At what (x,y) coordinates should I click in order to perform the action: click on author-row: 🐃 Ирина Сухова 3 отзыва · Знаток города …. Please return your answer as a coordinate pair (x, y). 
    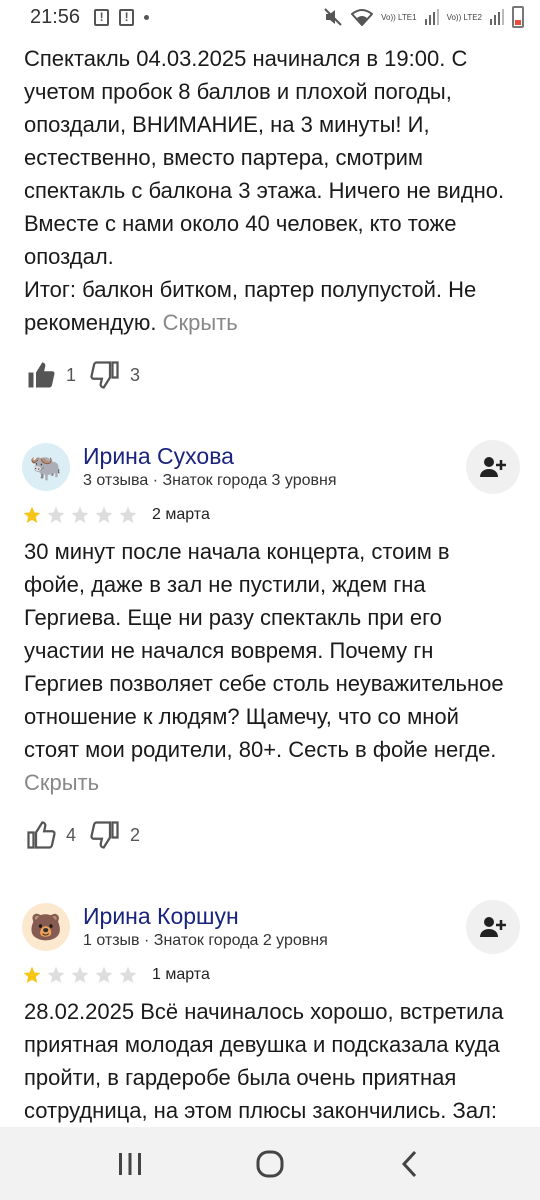
    Looking at the image, I should click on (270, 467).